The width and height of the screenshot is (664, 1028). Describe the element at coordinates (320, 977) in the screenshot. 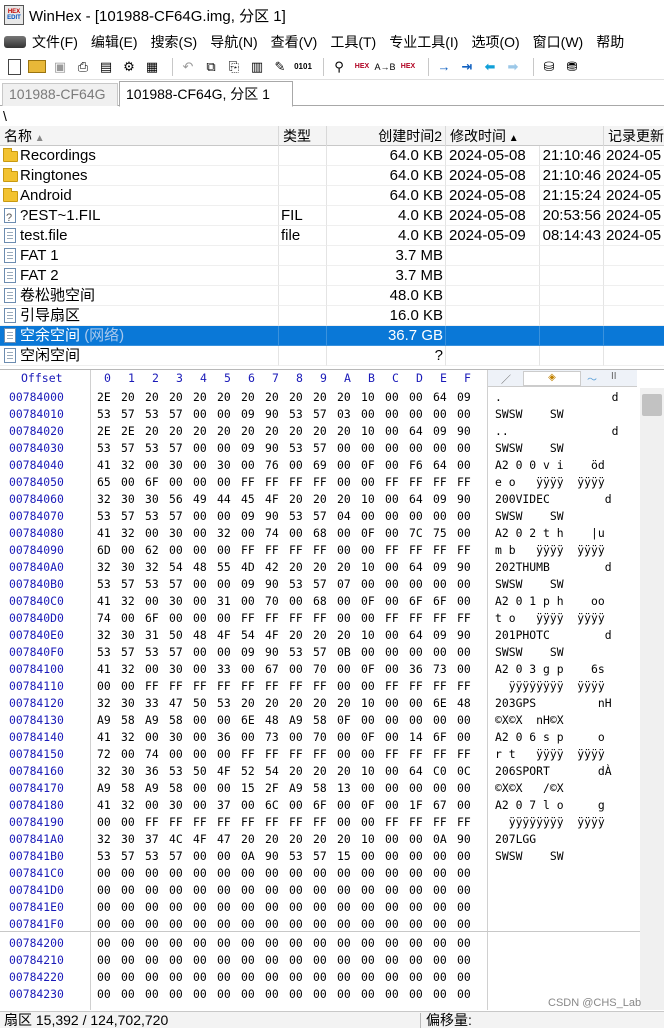

I see `hex-row: 00784220 00 00 00 00 00 00 00 00 00 00 00 00 00 00 00 00` at that location.